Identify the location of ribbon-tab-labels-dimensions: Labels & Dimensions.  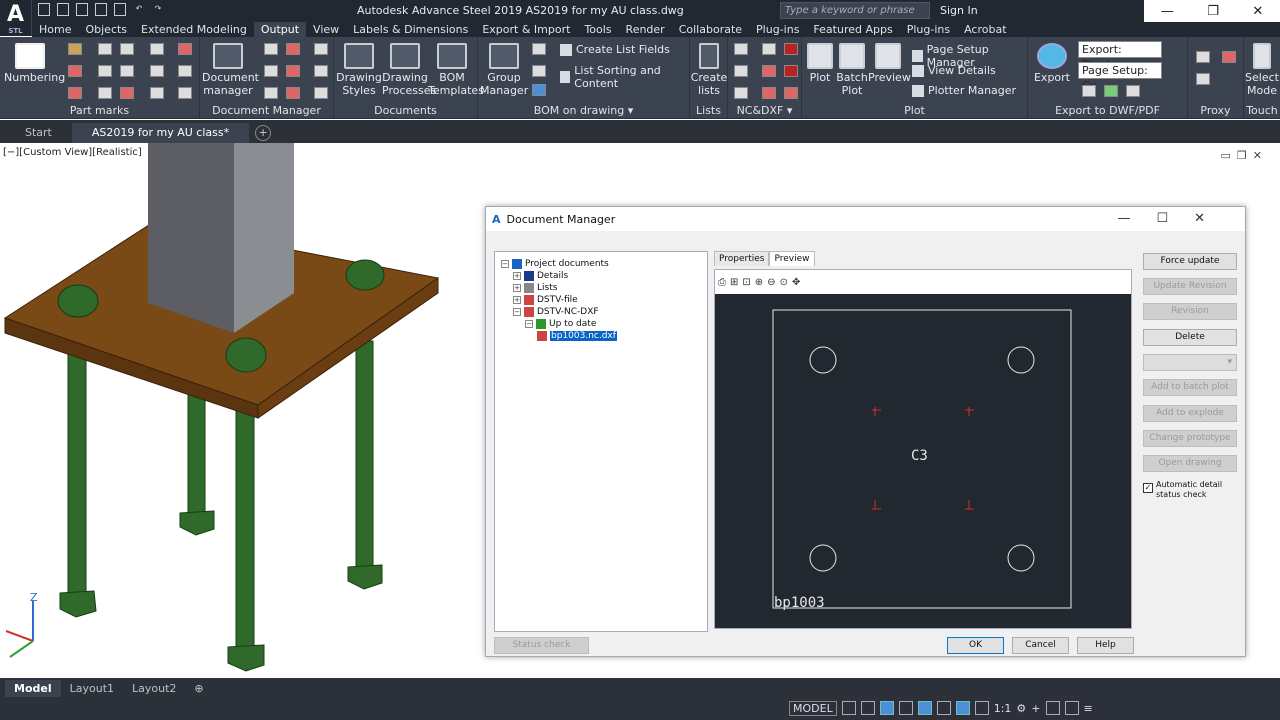
(410, 29).